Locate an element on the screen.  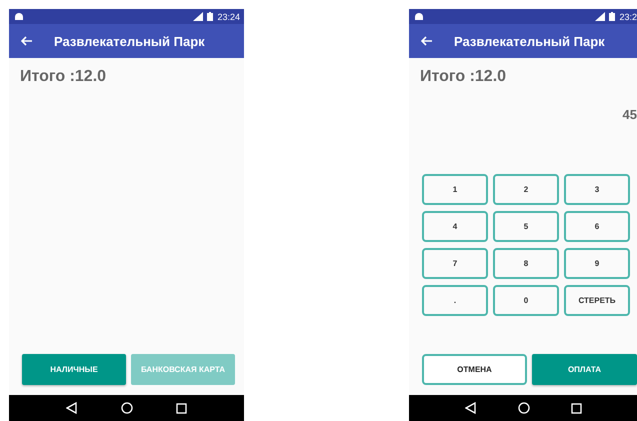
payment-button: ОТМЕНА is located at coordinates (475, 369).